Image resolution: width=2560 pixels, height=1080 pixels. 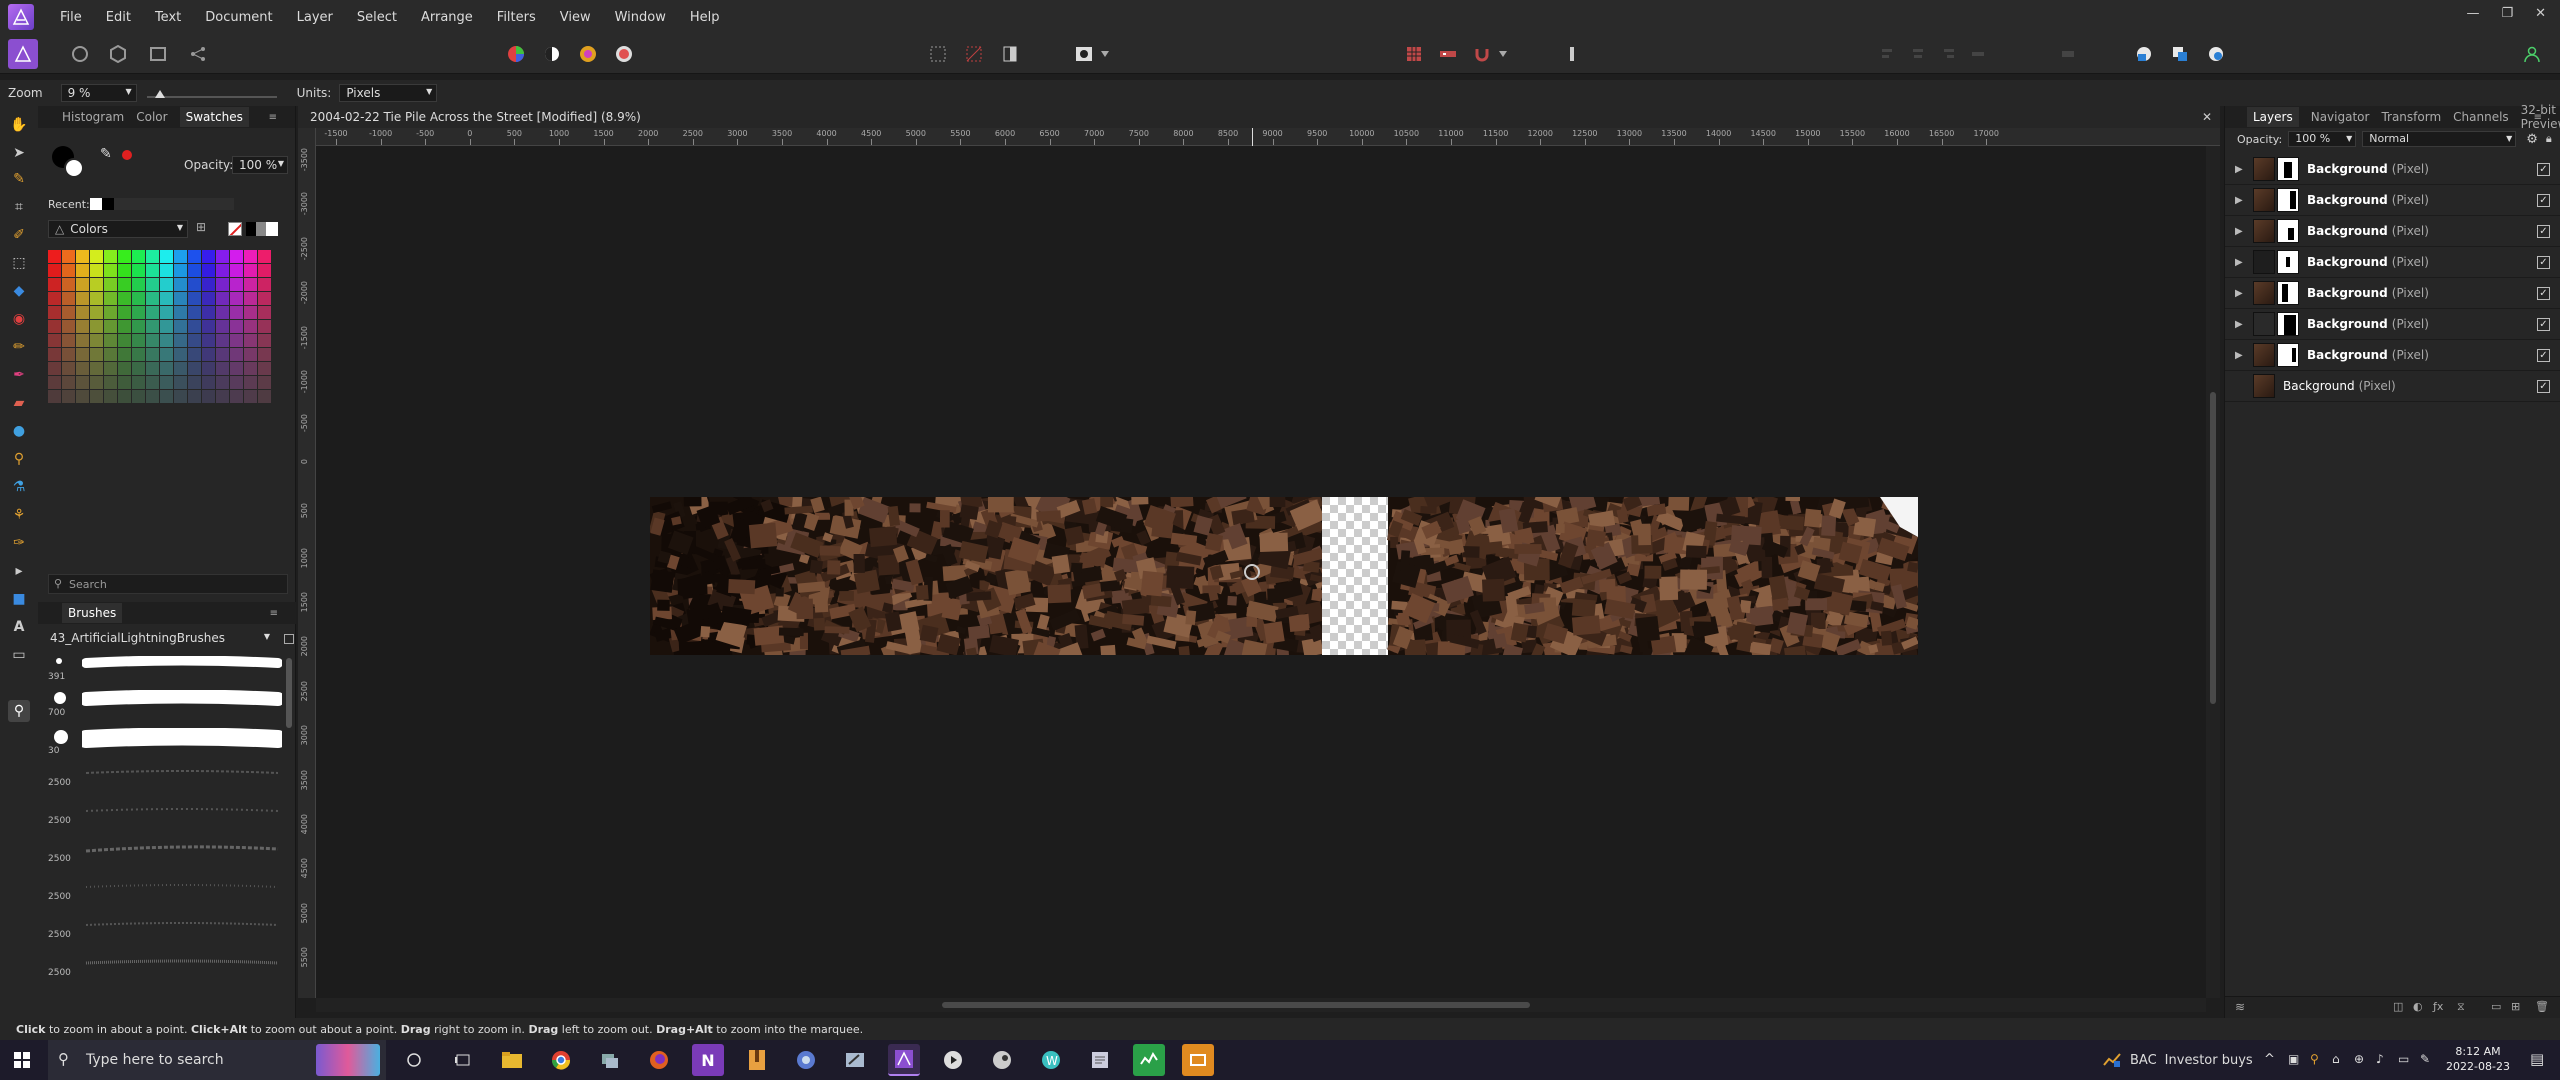 What do you see at coordinates (2213, 548) in the screenshot?
I see `vertical-scroll-thumb` at bounding box center [2213, 548].